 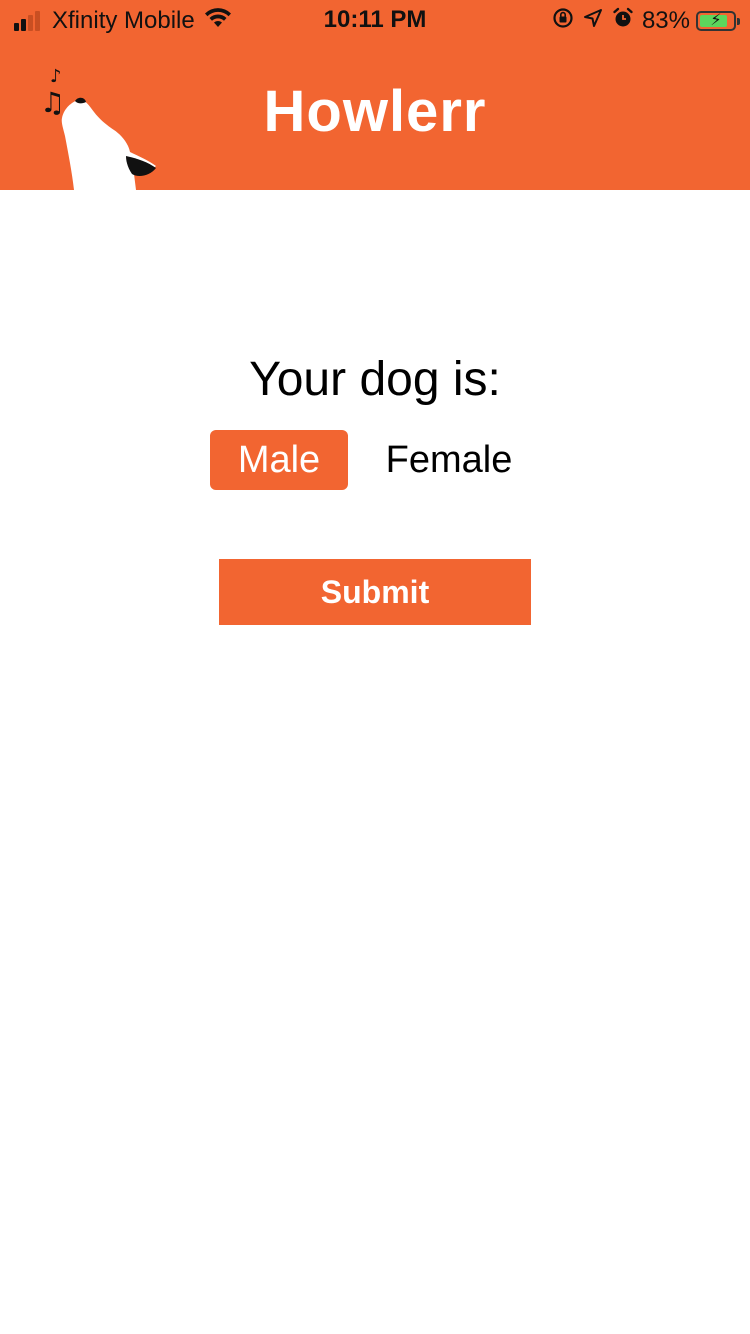 What do you see at coordinates (449, 460) in the screenshot?
I see `female-option-button: Female` at bounding box center [449, 460].